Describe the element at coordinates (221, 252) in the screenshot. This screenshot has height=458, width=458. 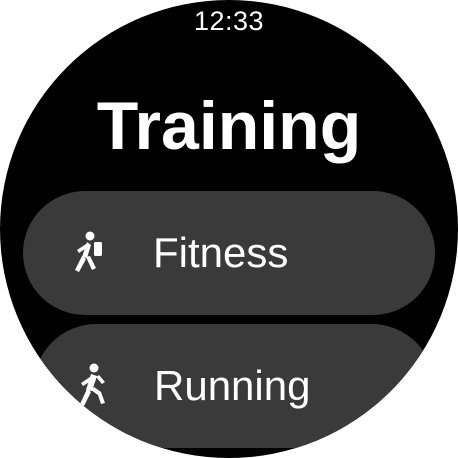
I see `menu-item-label: Fitness` at that location.